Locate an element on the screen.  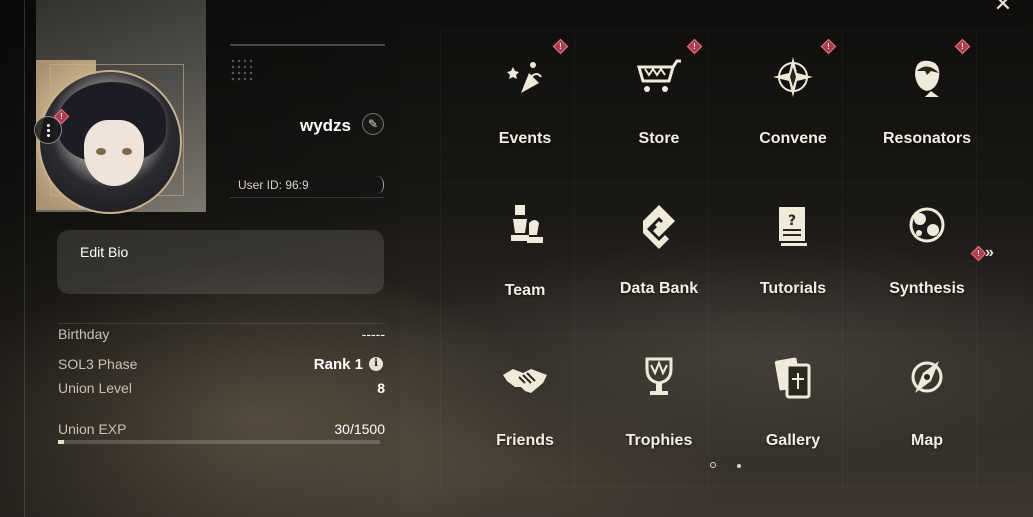
menu-item-friends: Friends is located at coordinates (525, 414).